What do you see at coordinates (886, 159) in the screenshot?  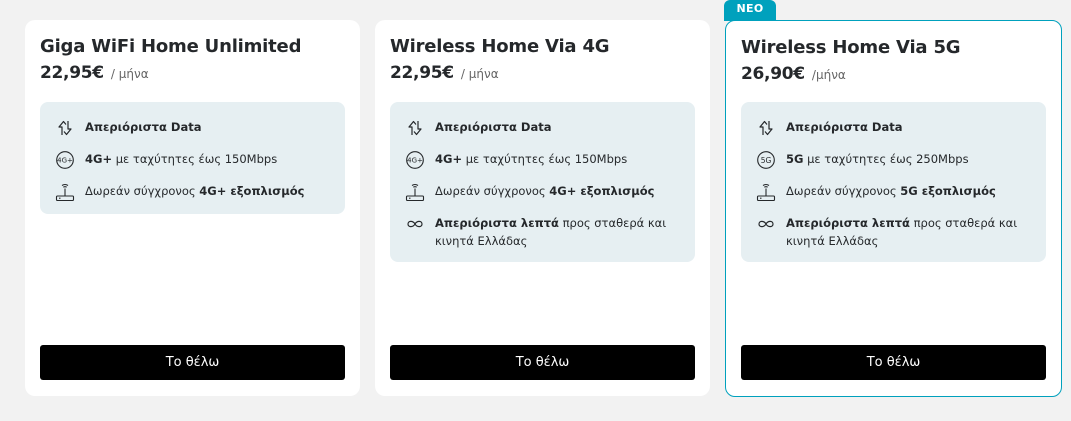 I see `feature-text: με ταχύτητες έως 250Mbps` at bounding box center [886, 159].